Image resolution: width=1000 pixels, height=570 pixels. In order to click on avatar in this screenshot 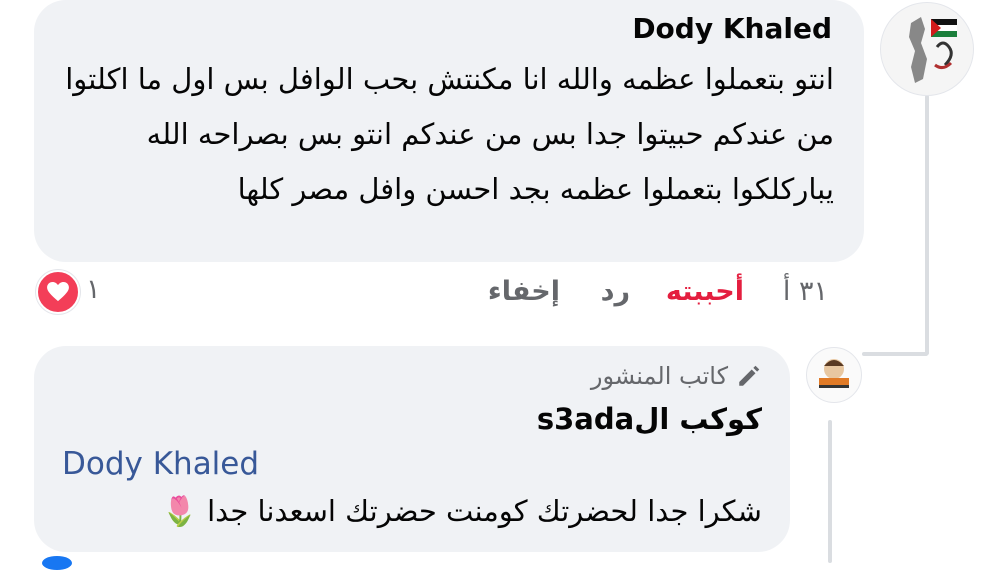, I will do `click(927, 49)`.